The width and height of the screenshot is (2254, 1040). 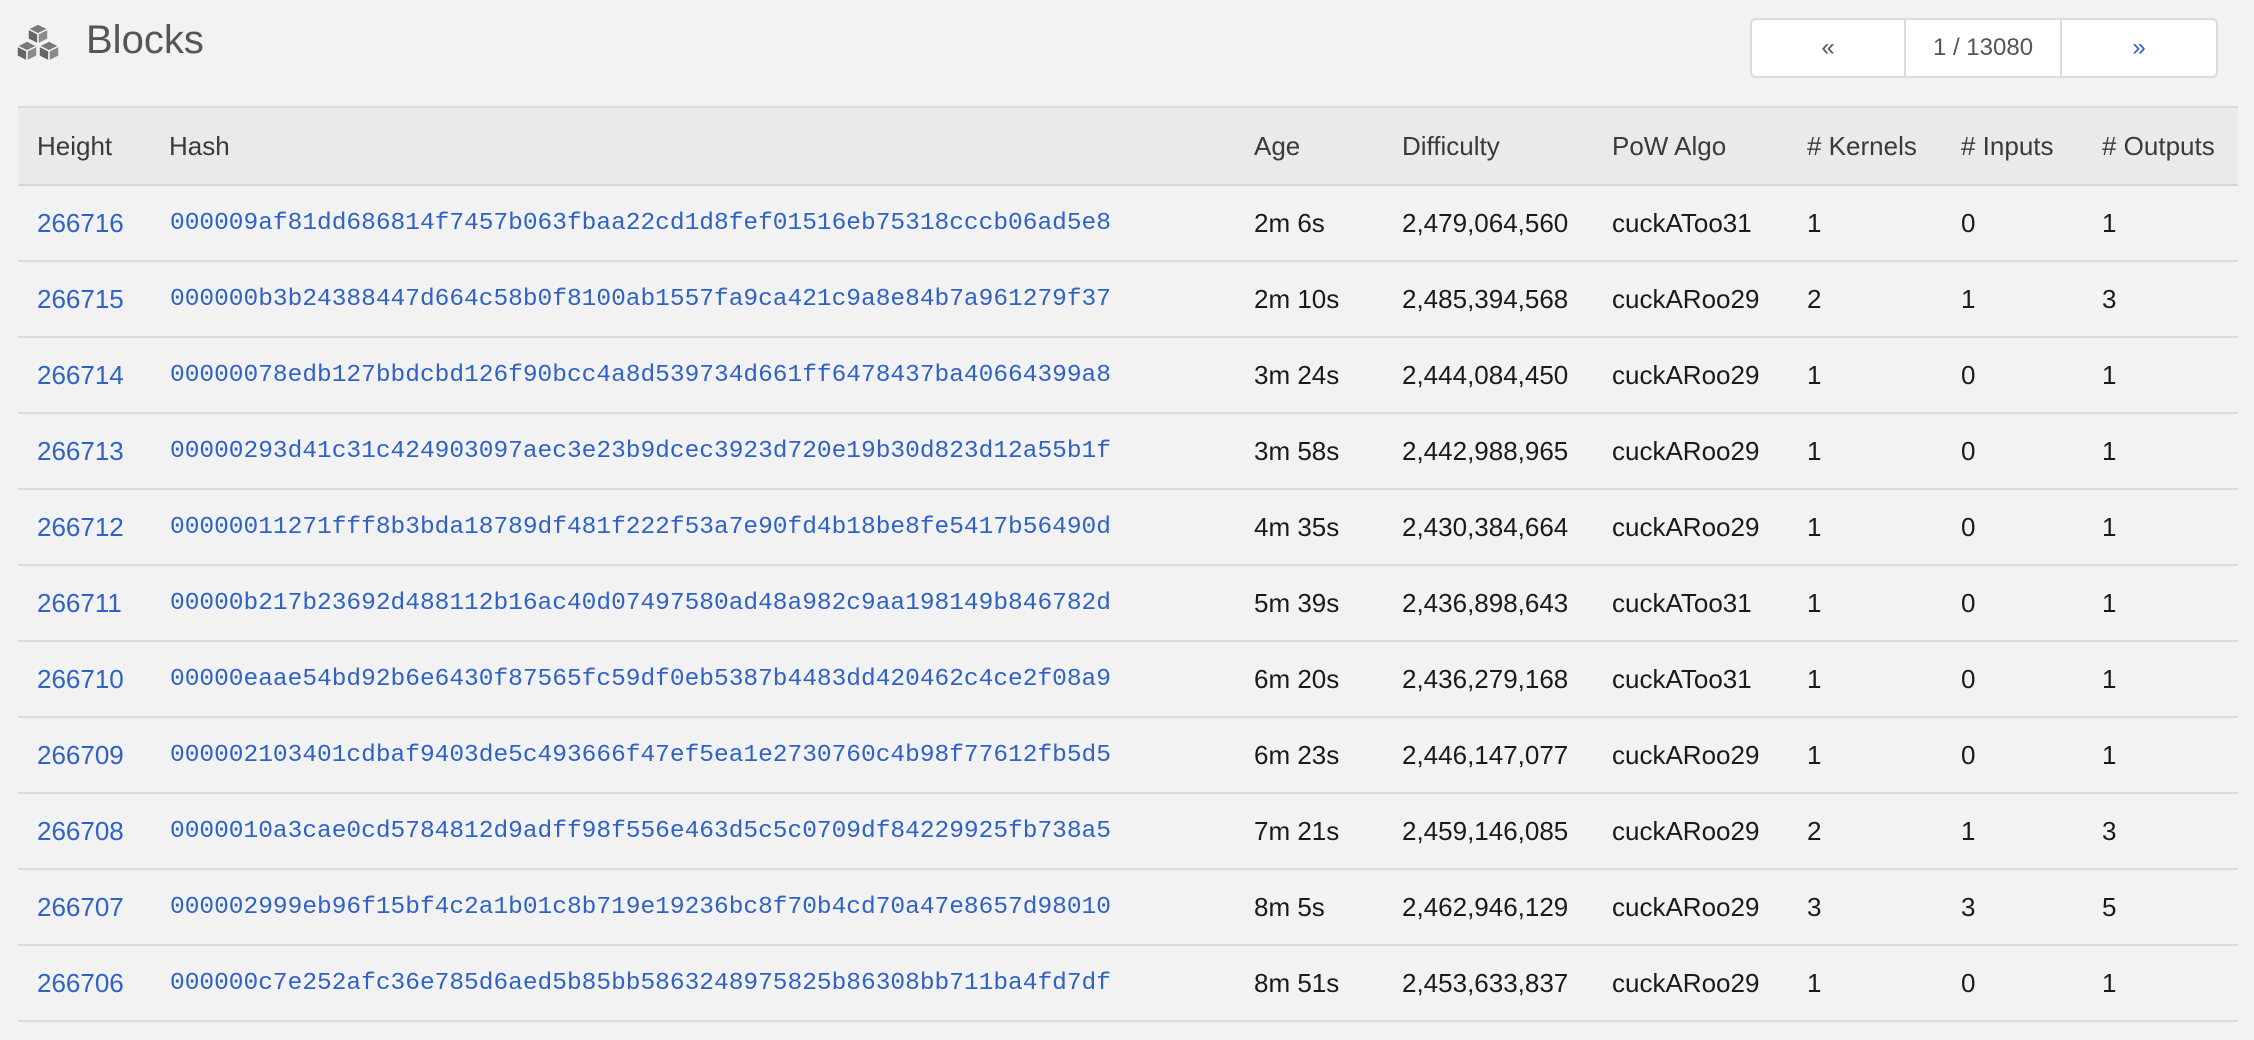 What do you see at coordinates (1814, 906) in the screenshot?
I see `block-kernels: 3` at bounding box center [1814, 906].